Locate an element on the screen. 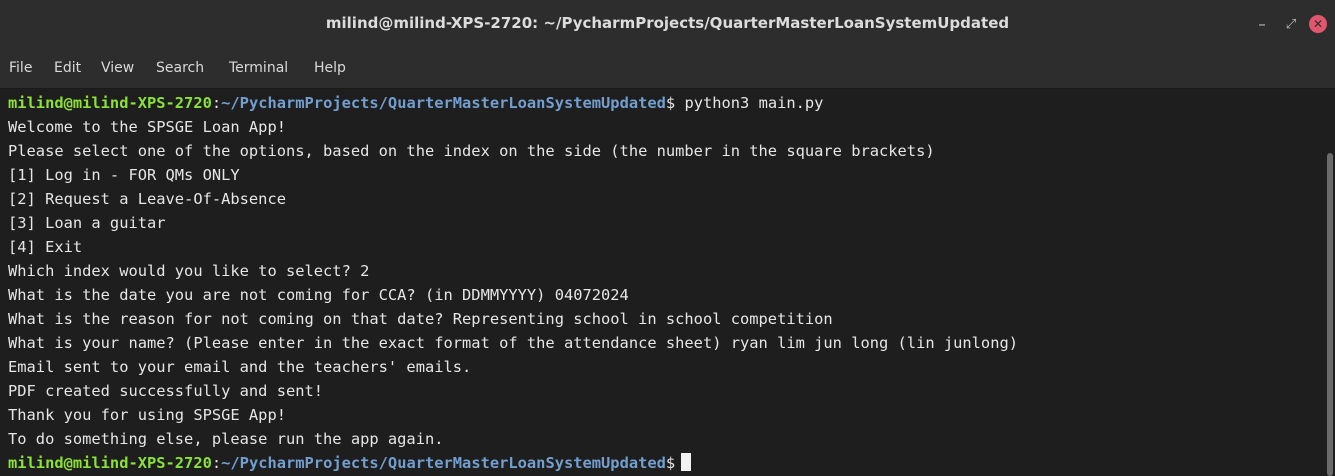 Image resolution: width=1335 pixels, height=476 pixels. menu-edit: Edit is located at coordinates (67, 68).